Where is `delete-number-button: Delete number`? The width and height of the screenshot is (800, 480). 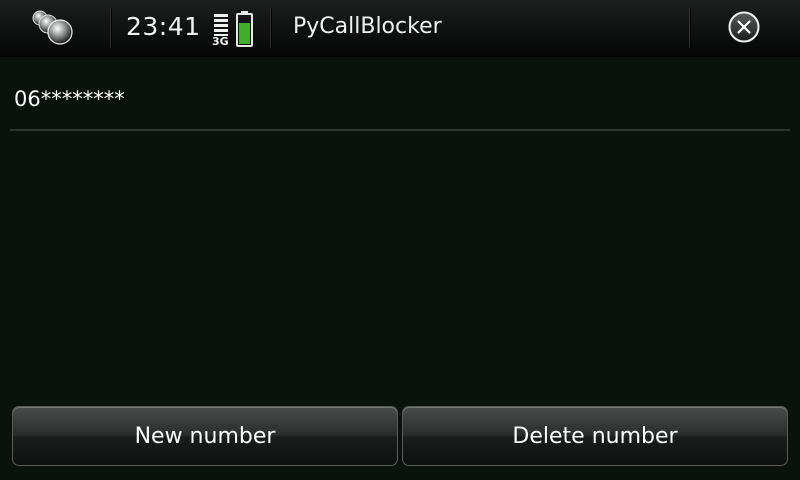
delete-number-button: Delete number is located at coordinates (595, 436).